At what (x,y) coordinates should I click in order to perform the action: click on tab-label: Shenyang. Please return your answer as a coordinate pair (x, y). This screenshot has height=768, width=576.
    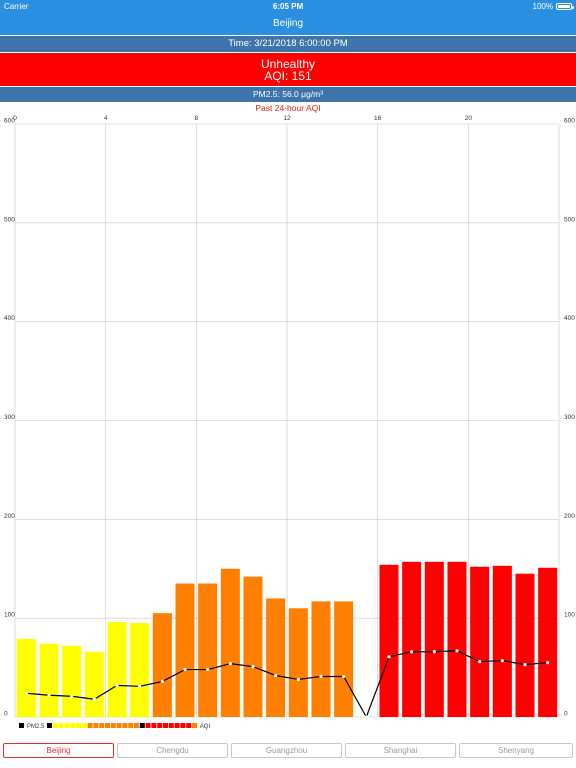
    Looking at the image, I should click on (516, 750).